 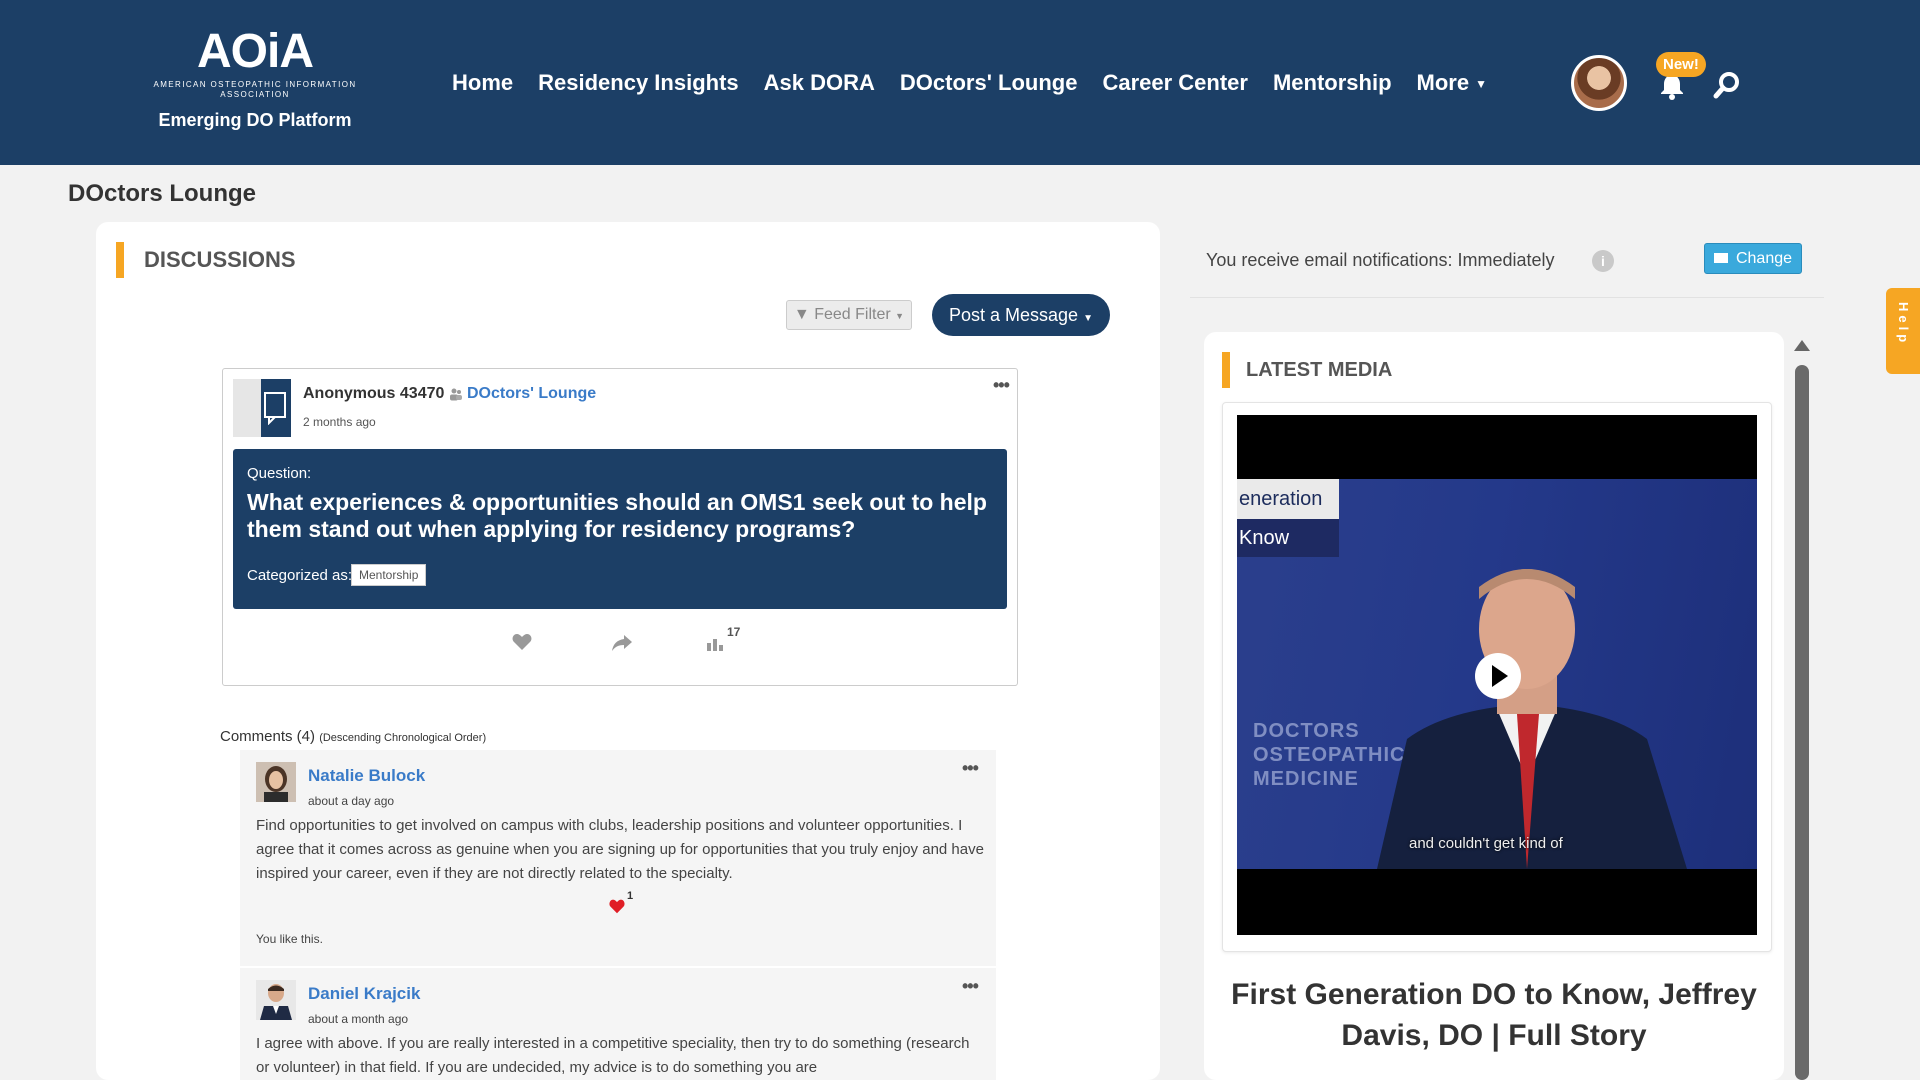 What do you see at coordinates (289, 939) in the screenshot?
I see `you-like-text: You like this.` at bounding box center [289, 939].